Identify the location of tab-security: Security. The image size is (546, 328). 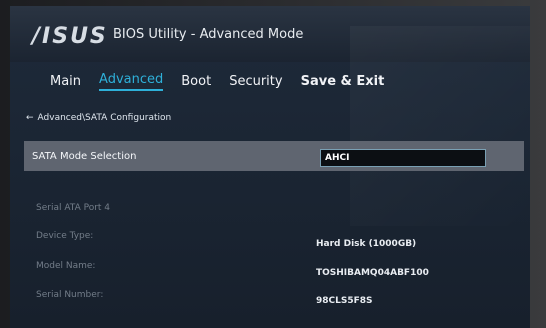
(255, 81).